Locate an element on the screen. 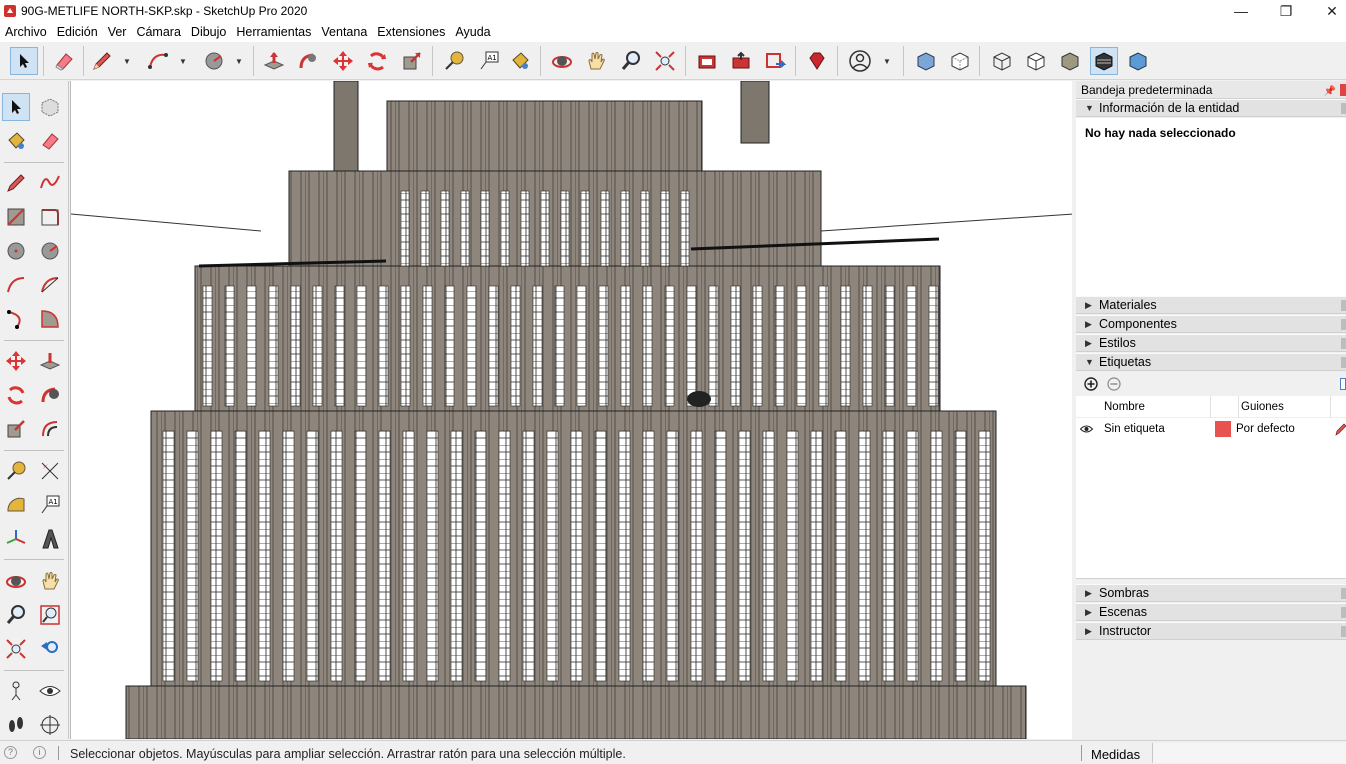  dimension-button is located at coordinates (50, 471).